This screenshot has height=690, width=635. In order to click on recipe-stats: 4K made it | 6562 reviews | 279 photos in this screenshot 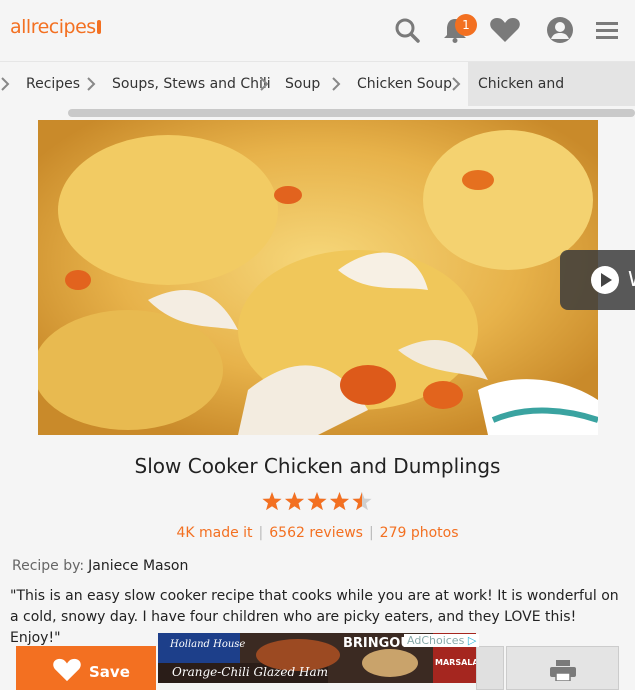, I will do `click(317, 533)`.